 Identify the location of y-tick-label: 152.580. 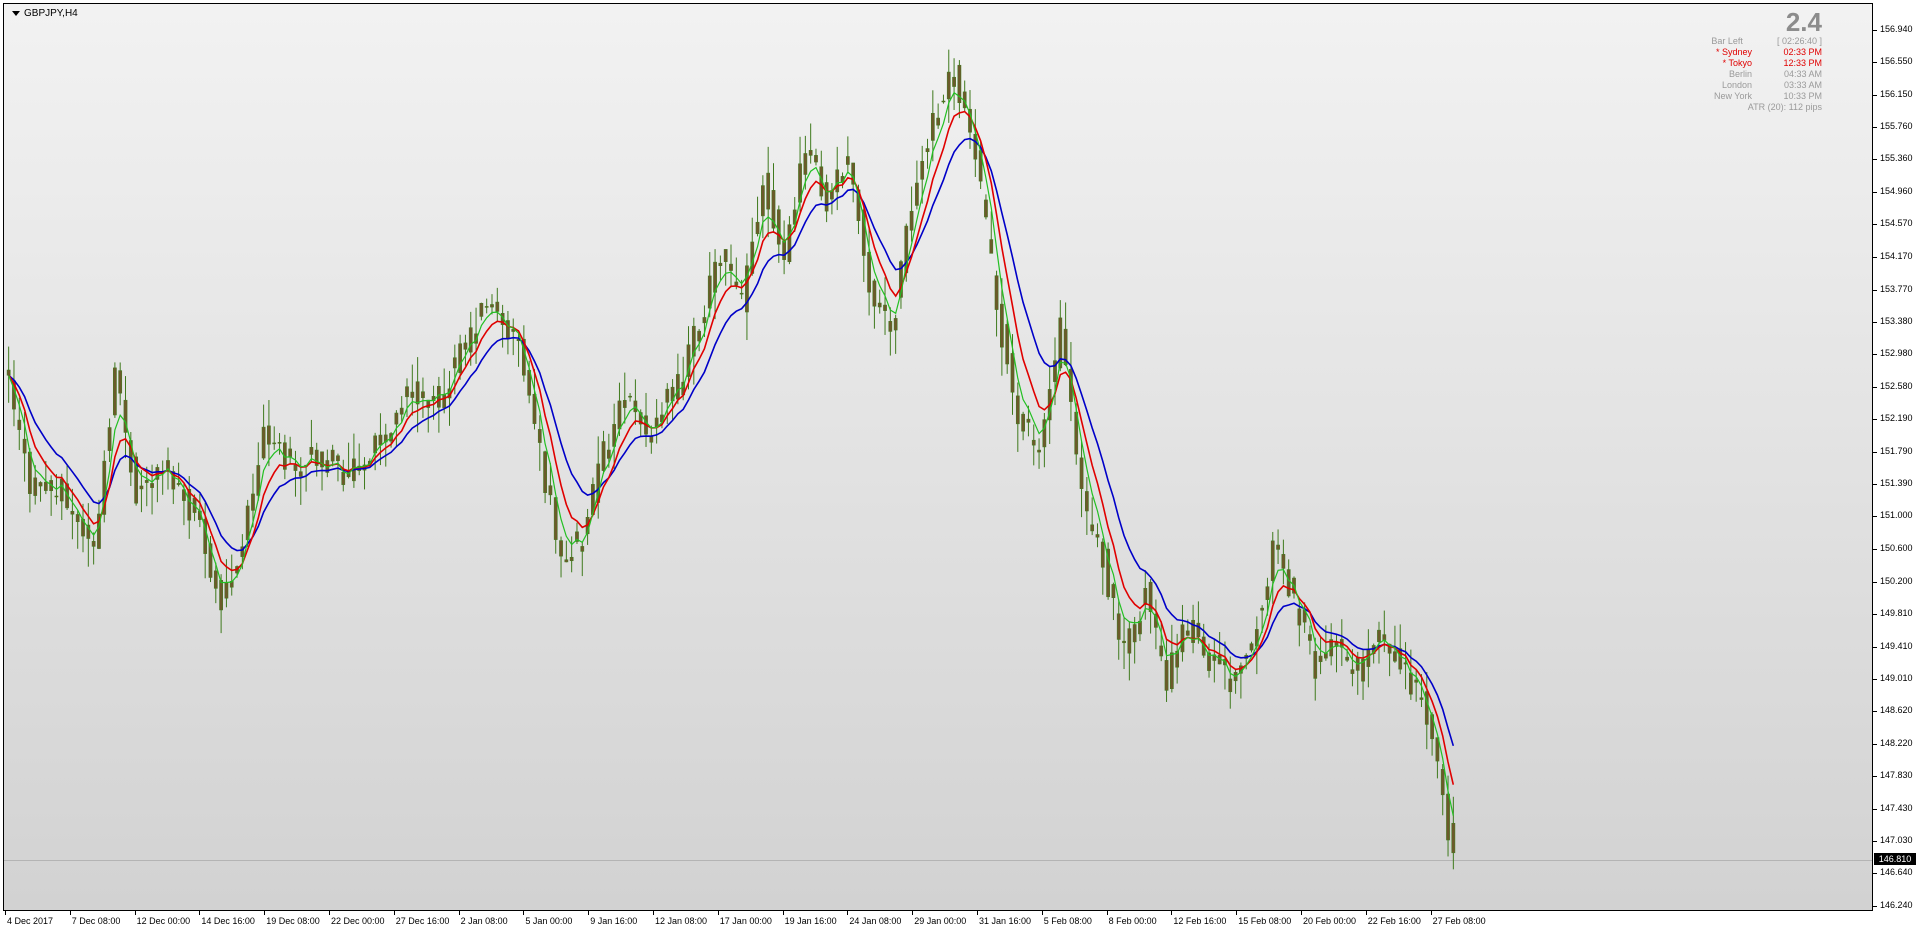
(1896, 386).